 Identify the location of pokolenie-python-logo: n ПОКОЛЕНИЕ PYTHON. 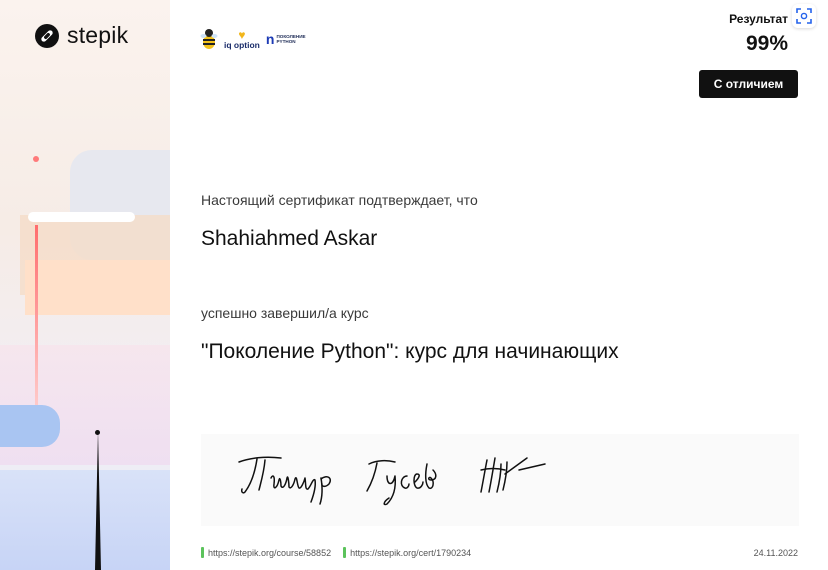
(286, 39).